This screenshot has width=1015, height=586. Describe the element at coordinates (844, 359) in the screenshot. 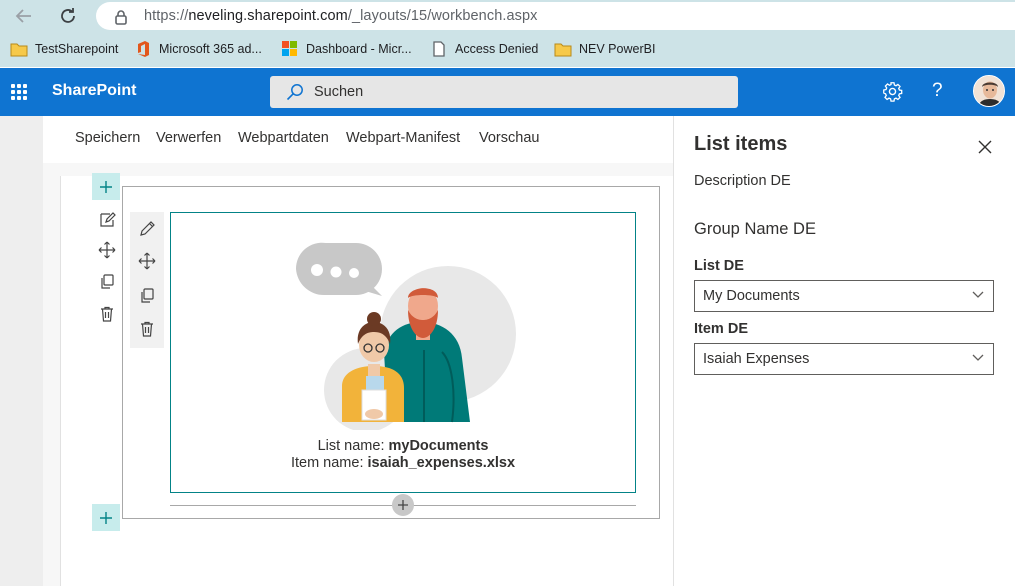

I see `item-dropdown: Isaiah Expenses` at that location.